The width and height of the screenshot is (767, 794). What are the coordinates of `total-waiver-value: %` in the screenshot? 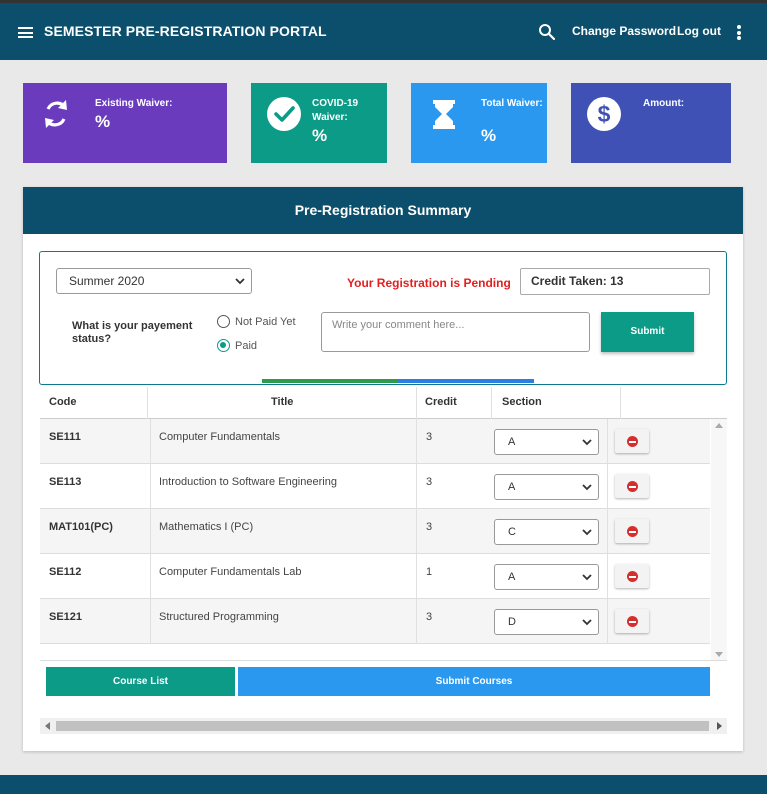 It's located at (489, 135).